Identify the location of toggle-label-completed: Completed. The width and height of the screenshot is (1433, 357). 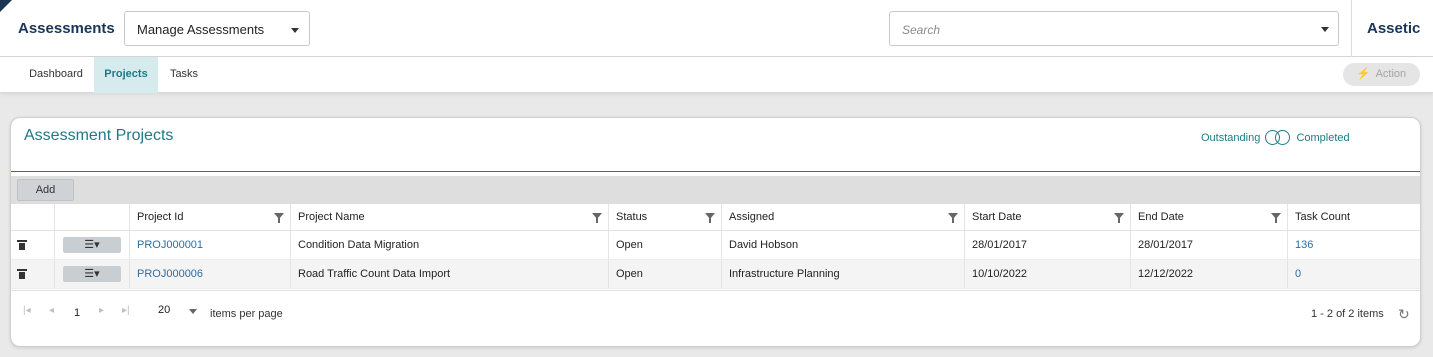
(1323, 137).